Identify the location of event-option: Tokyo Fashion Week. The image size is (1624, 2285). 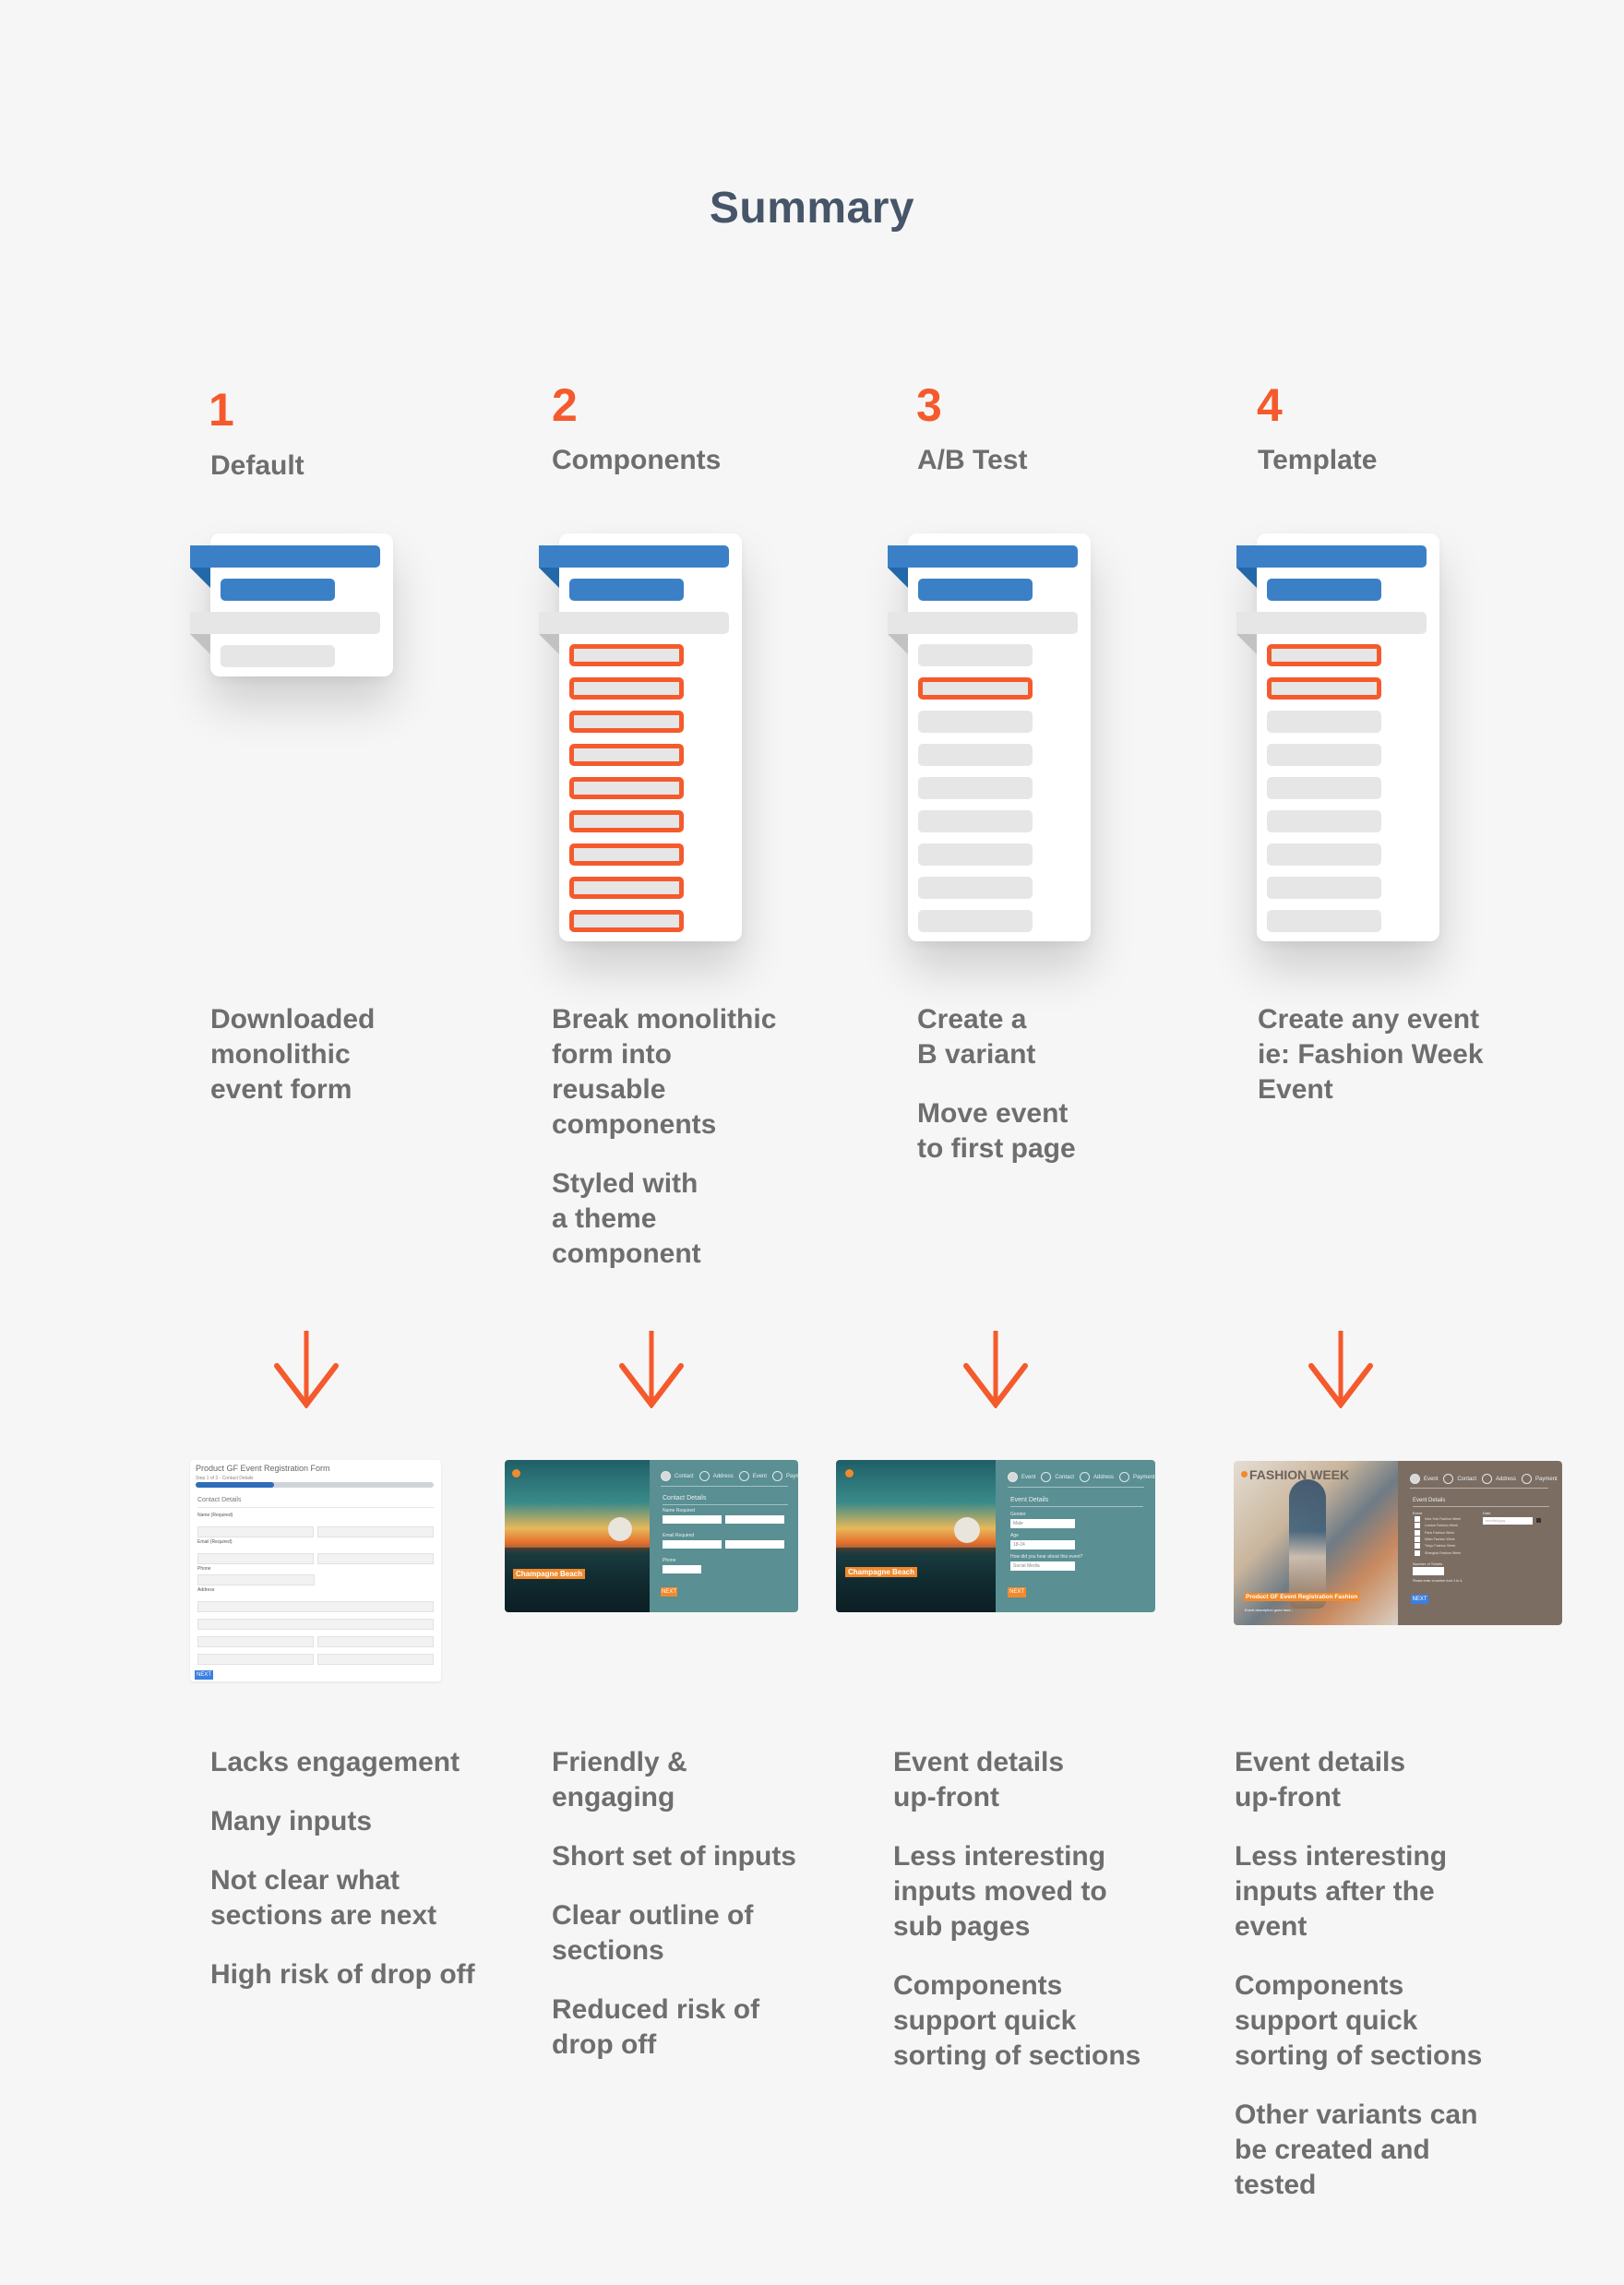
(1435, 1546).